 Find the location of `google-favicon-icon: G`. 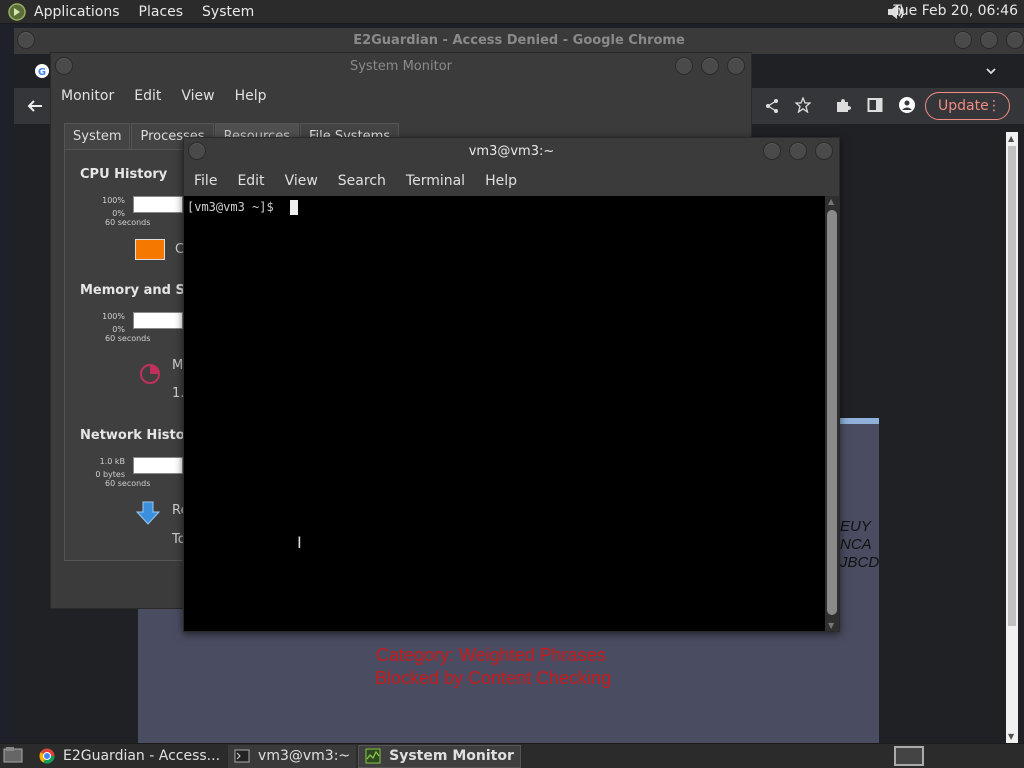

google-favicon-icon: G is located at coordinates (42, 73).